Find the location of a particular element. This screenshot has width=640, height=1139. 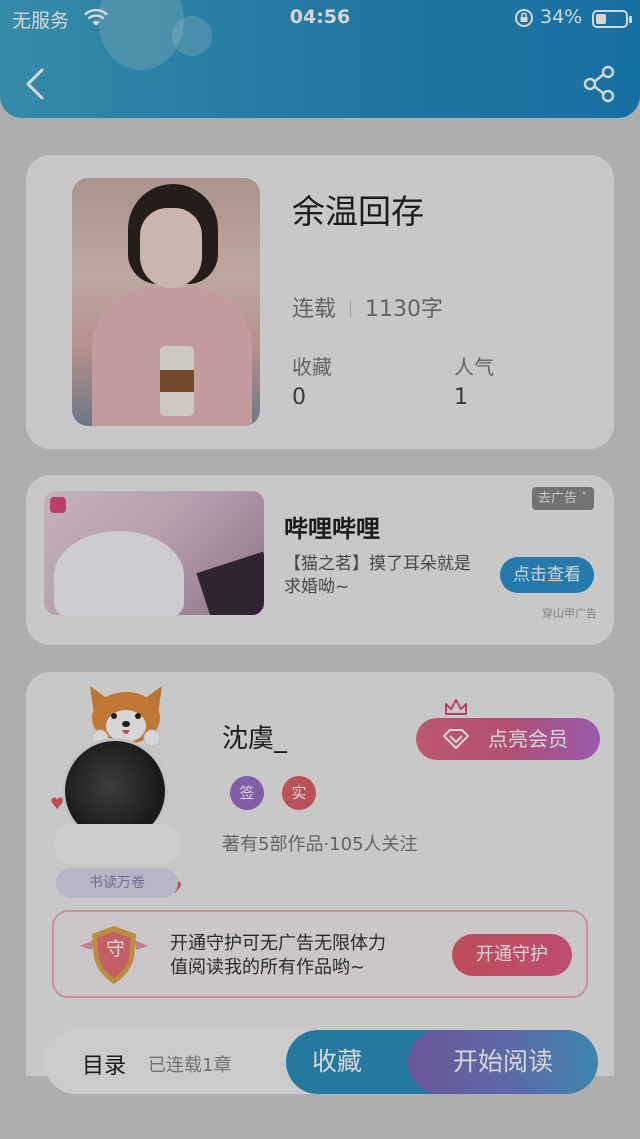

popularity-value: 1 is located at coordinates (461, 397).